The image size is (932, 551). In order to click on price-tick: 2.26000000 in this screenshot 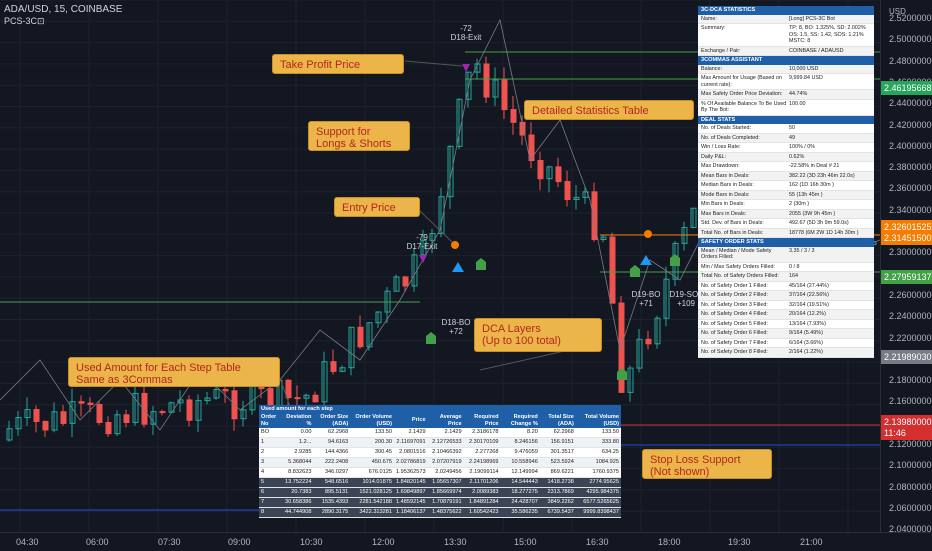, I will do `click(910, 294)`.